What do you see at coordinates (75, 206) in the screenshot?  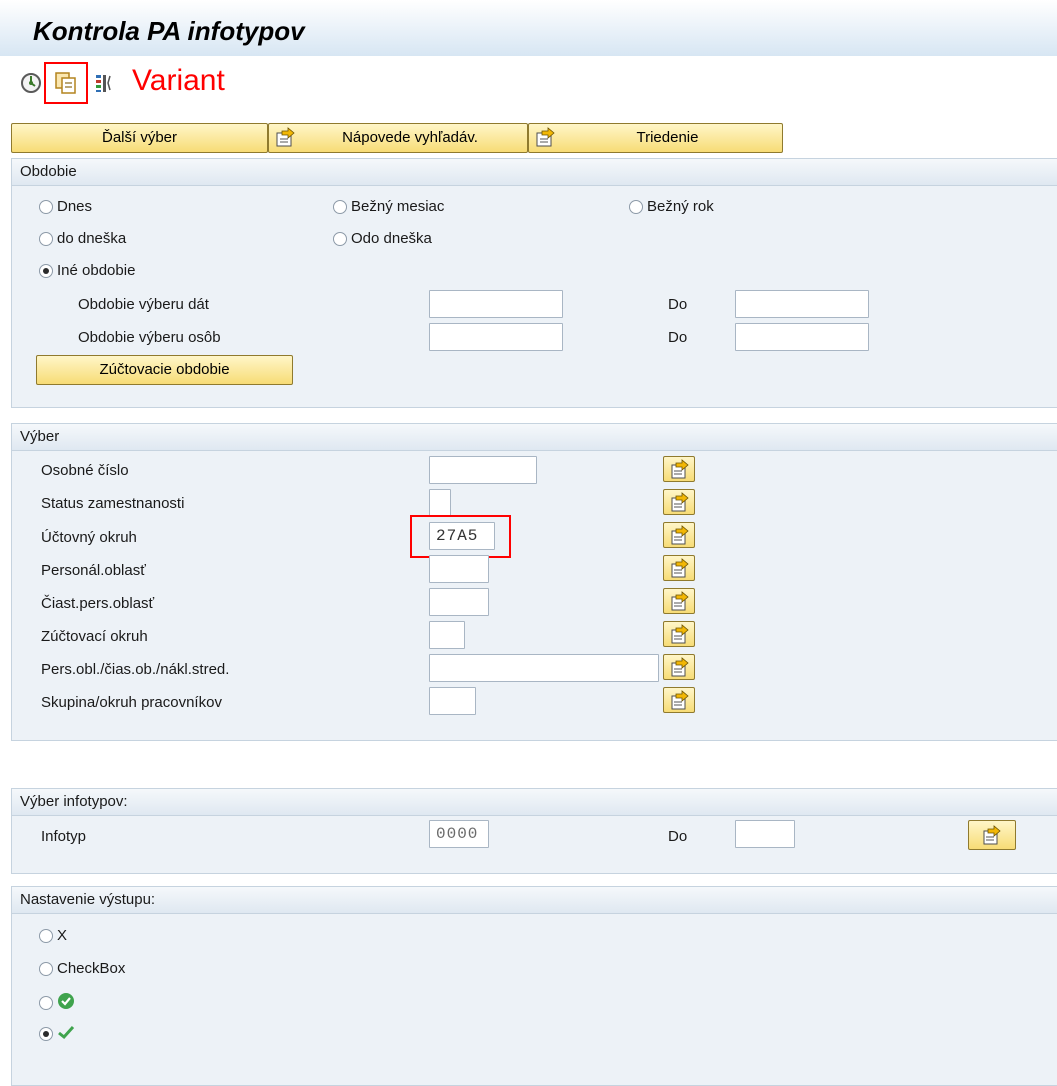 I see `radio-today-label: Dnes` at bounding box center [75, 206].